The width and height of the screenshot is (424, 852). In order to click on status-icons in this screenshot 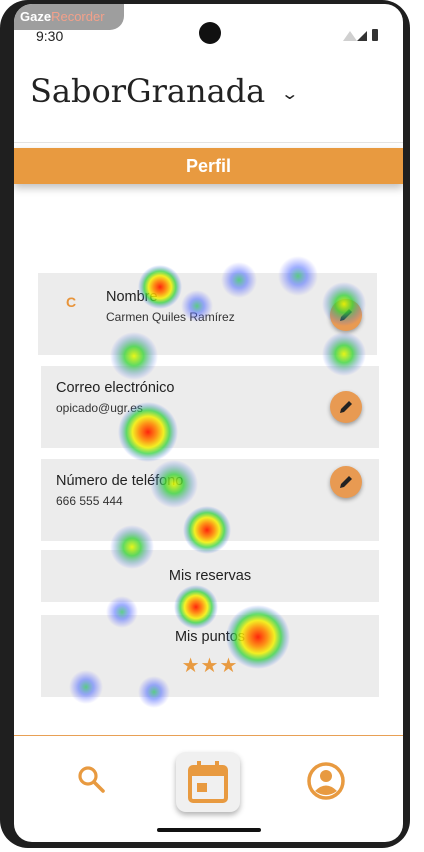, I will do `click(363, 36)`.